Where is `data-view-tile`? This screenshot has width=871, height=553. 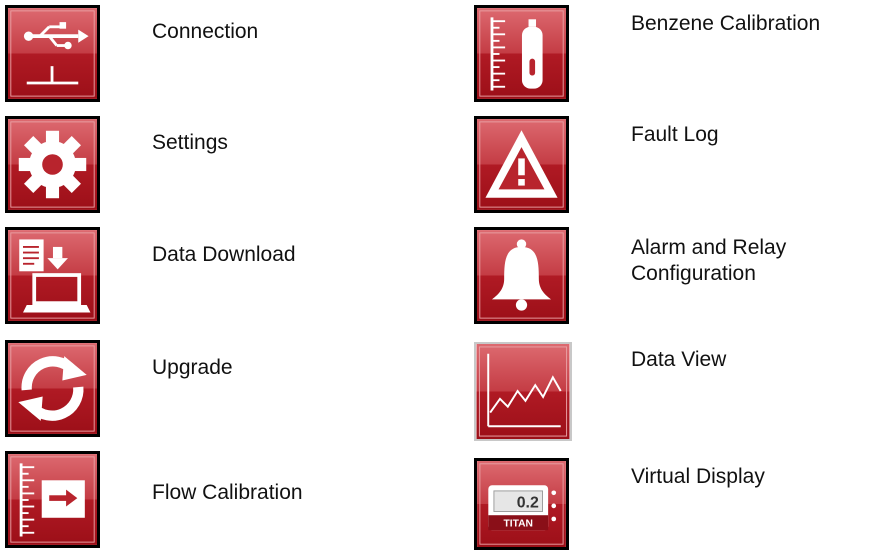 data-view-tile is located at coordinates (523, 391).